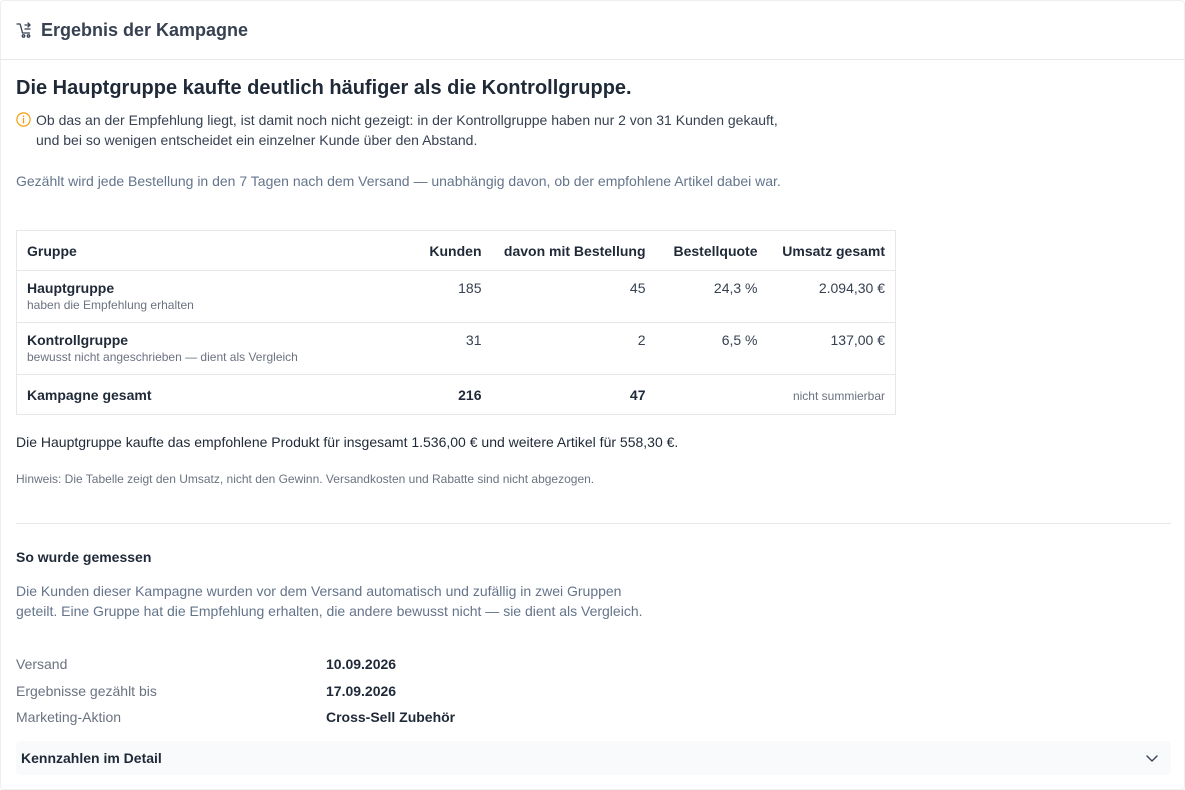  I want to click on table-total-row: Kampagne gesamt 216 47 nicht summierbar, so click(456, 395).